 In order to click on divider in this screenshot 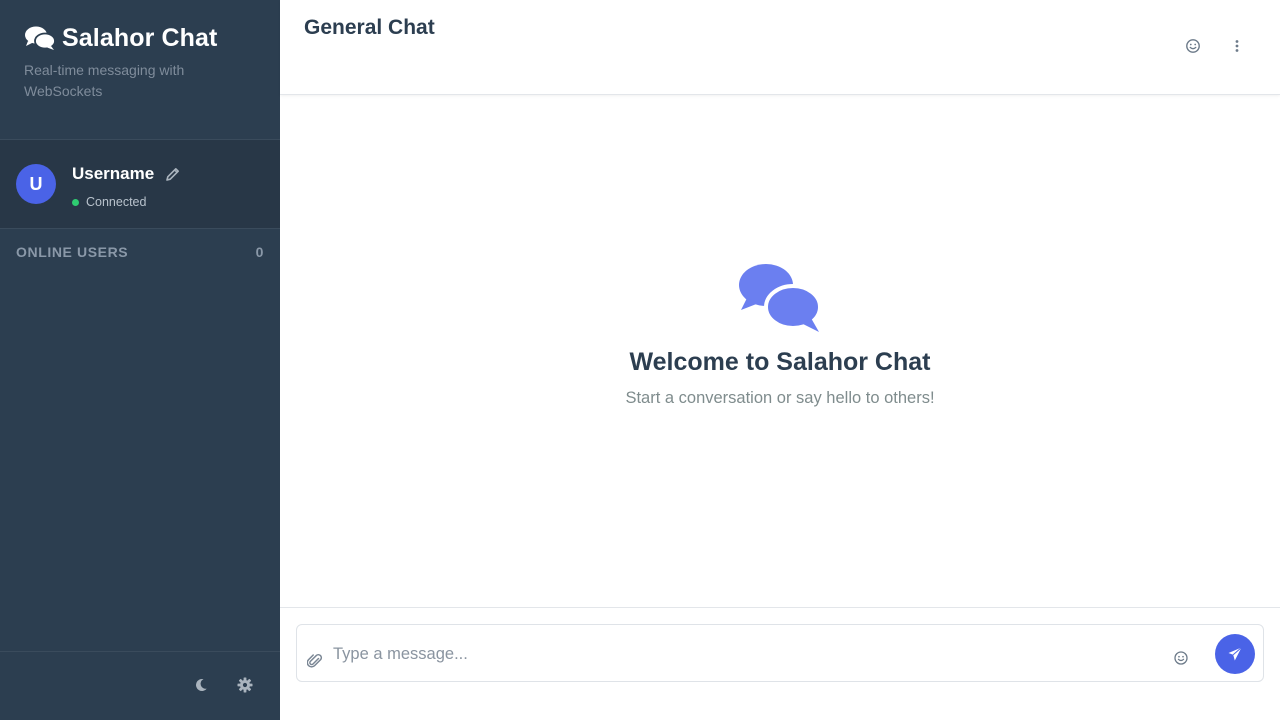, I will do `click(140, 228)`.